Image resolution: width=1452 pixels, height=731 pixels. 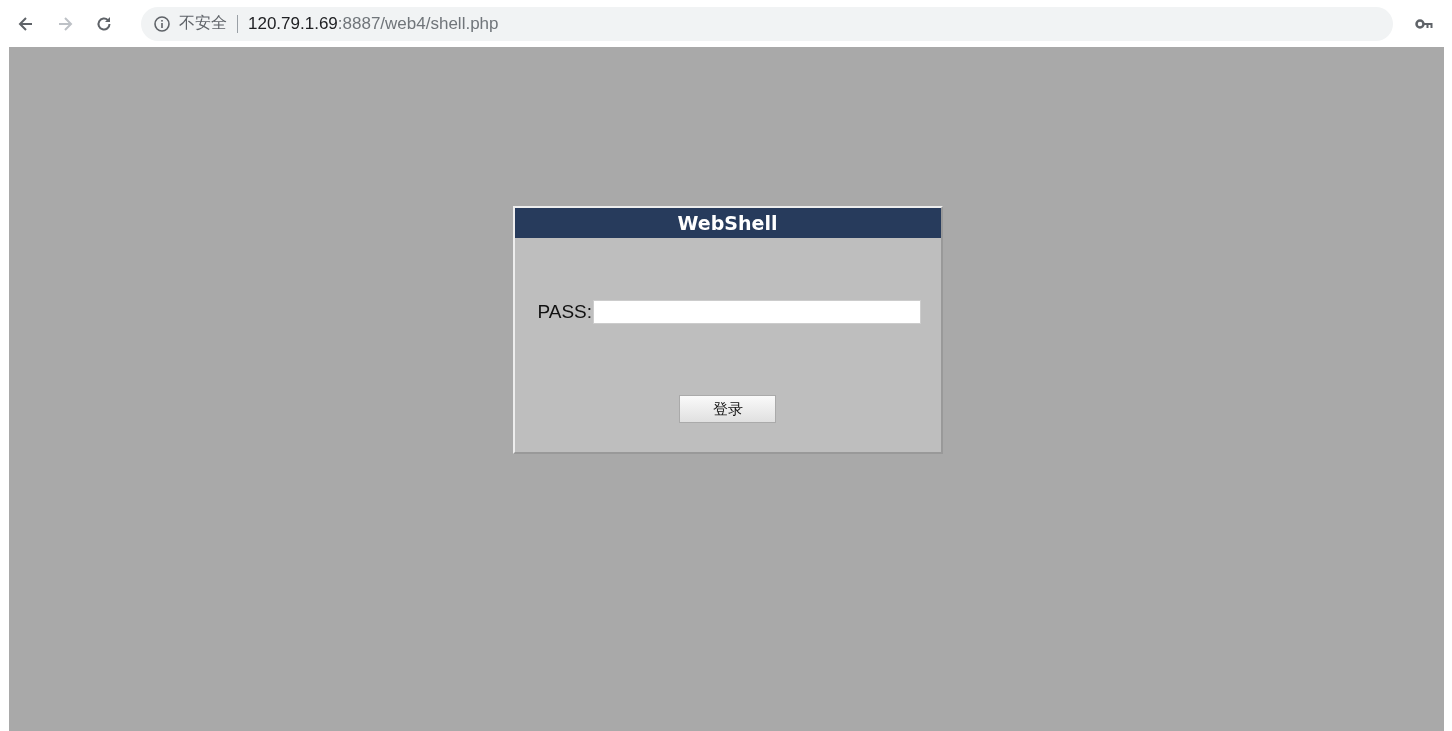 What do you see at coordinates (1425, 23) in the screenshot?
I see `key-icon` at bounding box center [1425, 23].